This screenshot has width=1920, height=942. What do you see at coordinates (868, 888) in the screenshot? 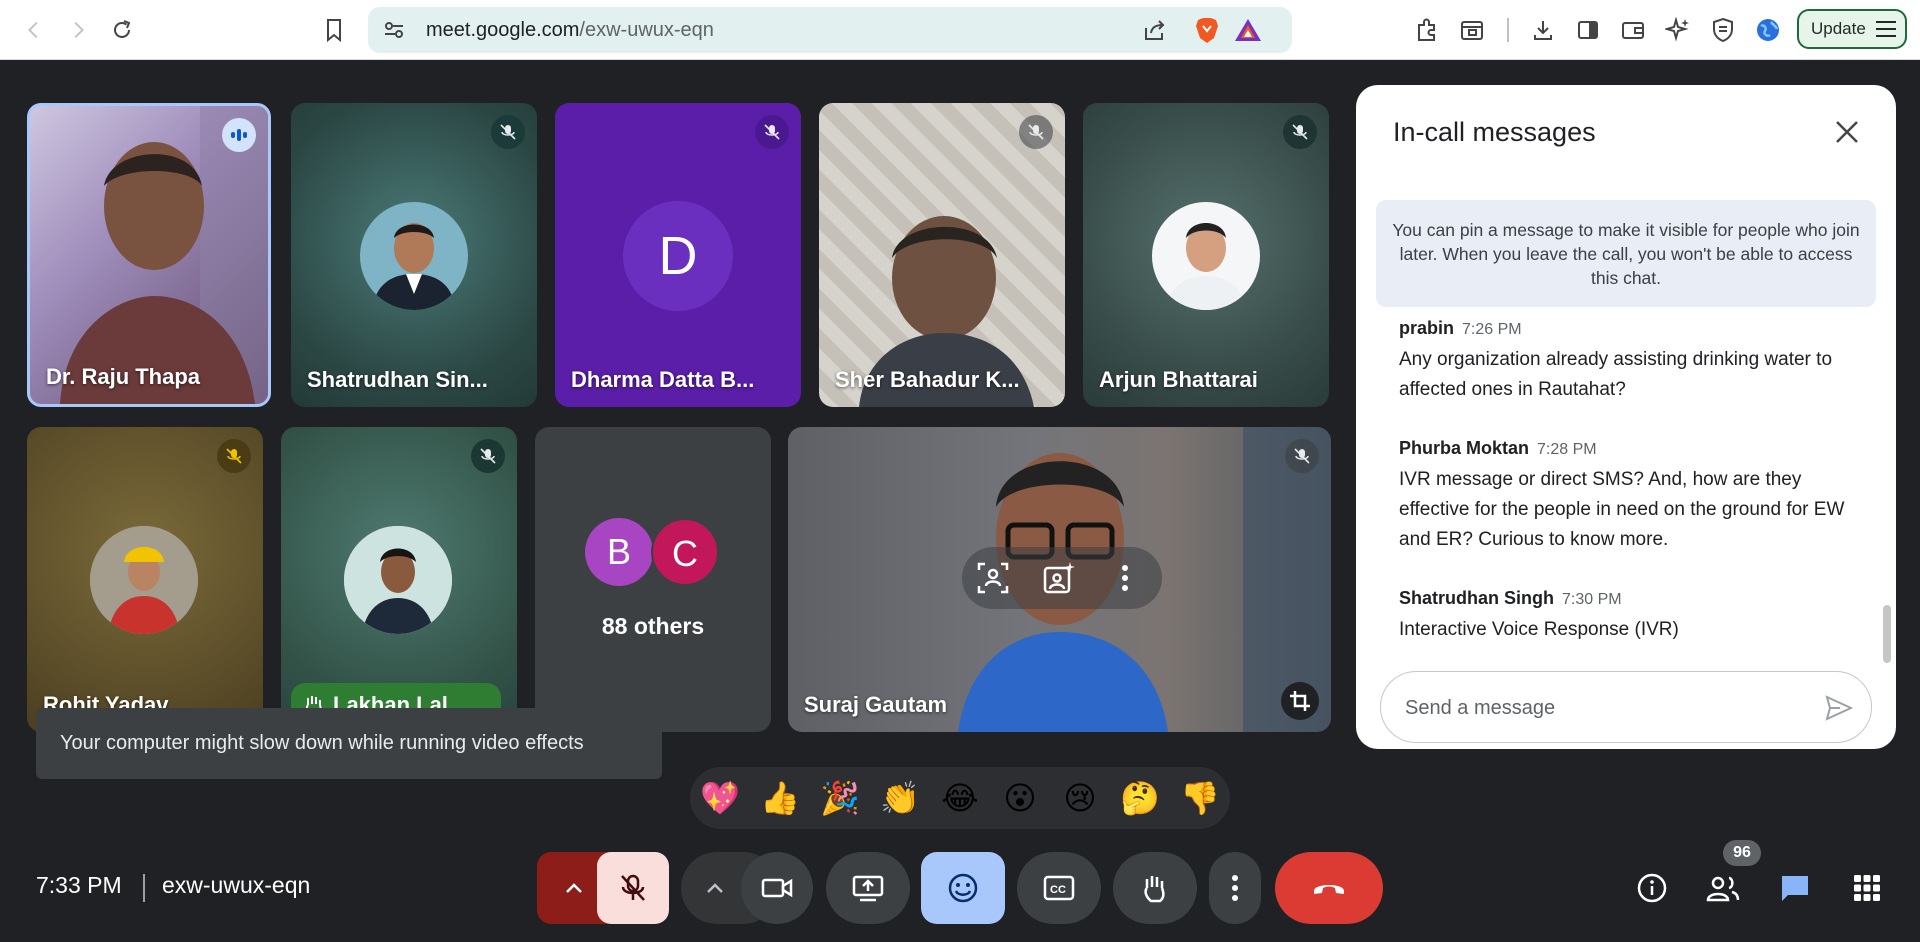
I see `present-button` at bounding box center [868, 888].